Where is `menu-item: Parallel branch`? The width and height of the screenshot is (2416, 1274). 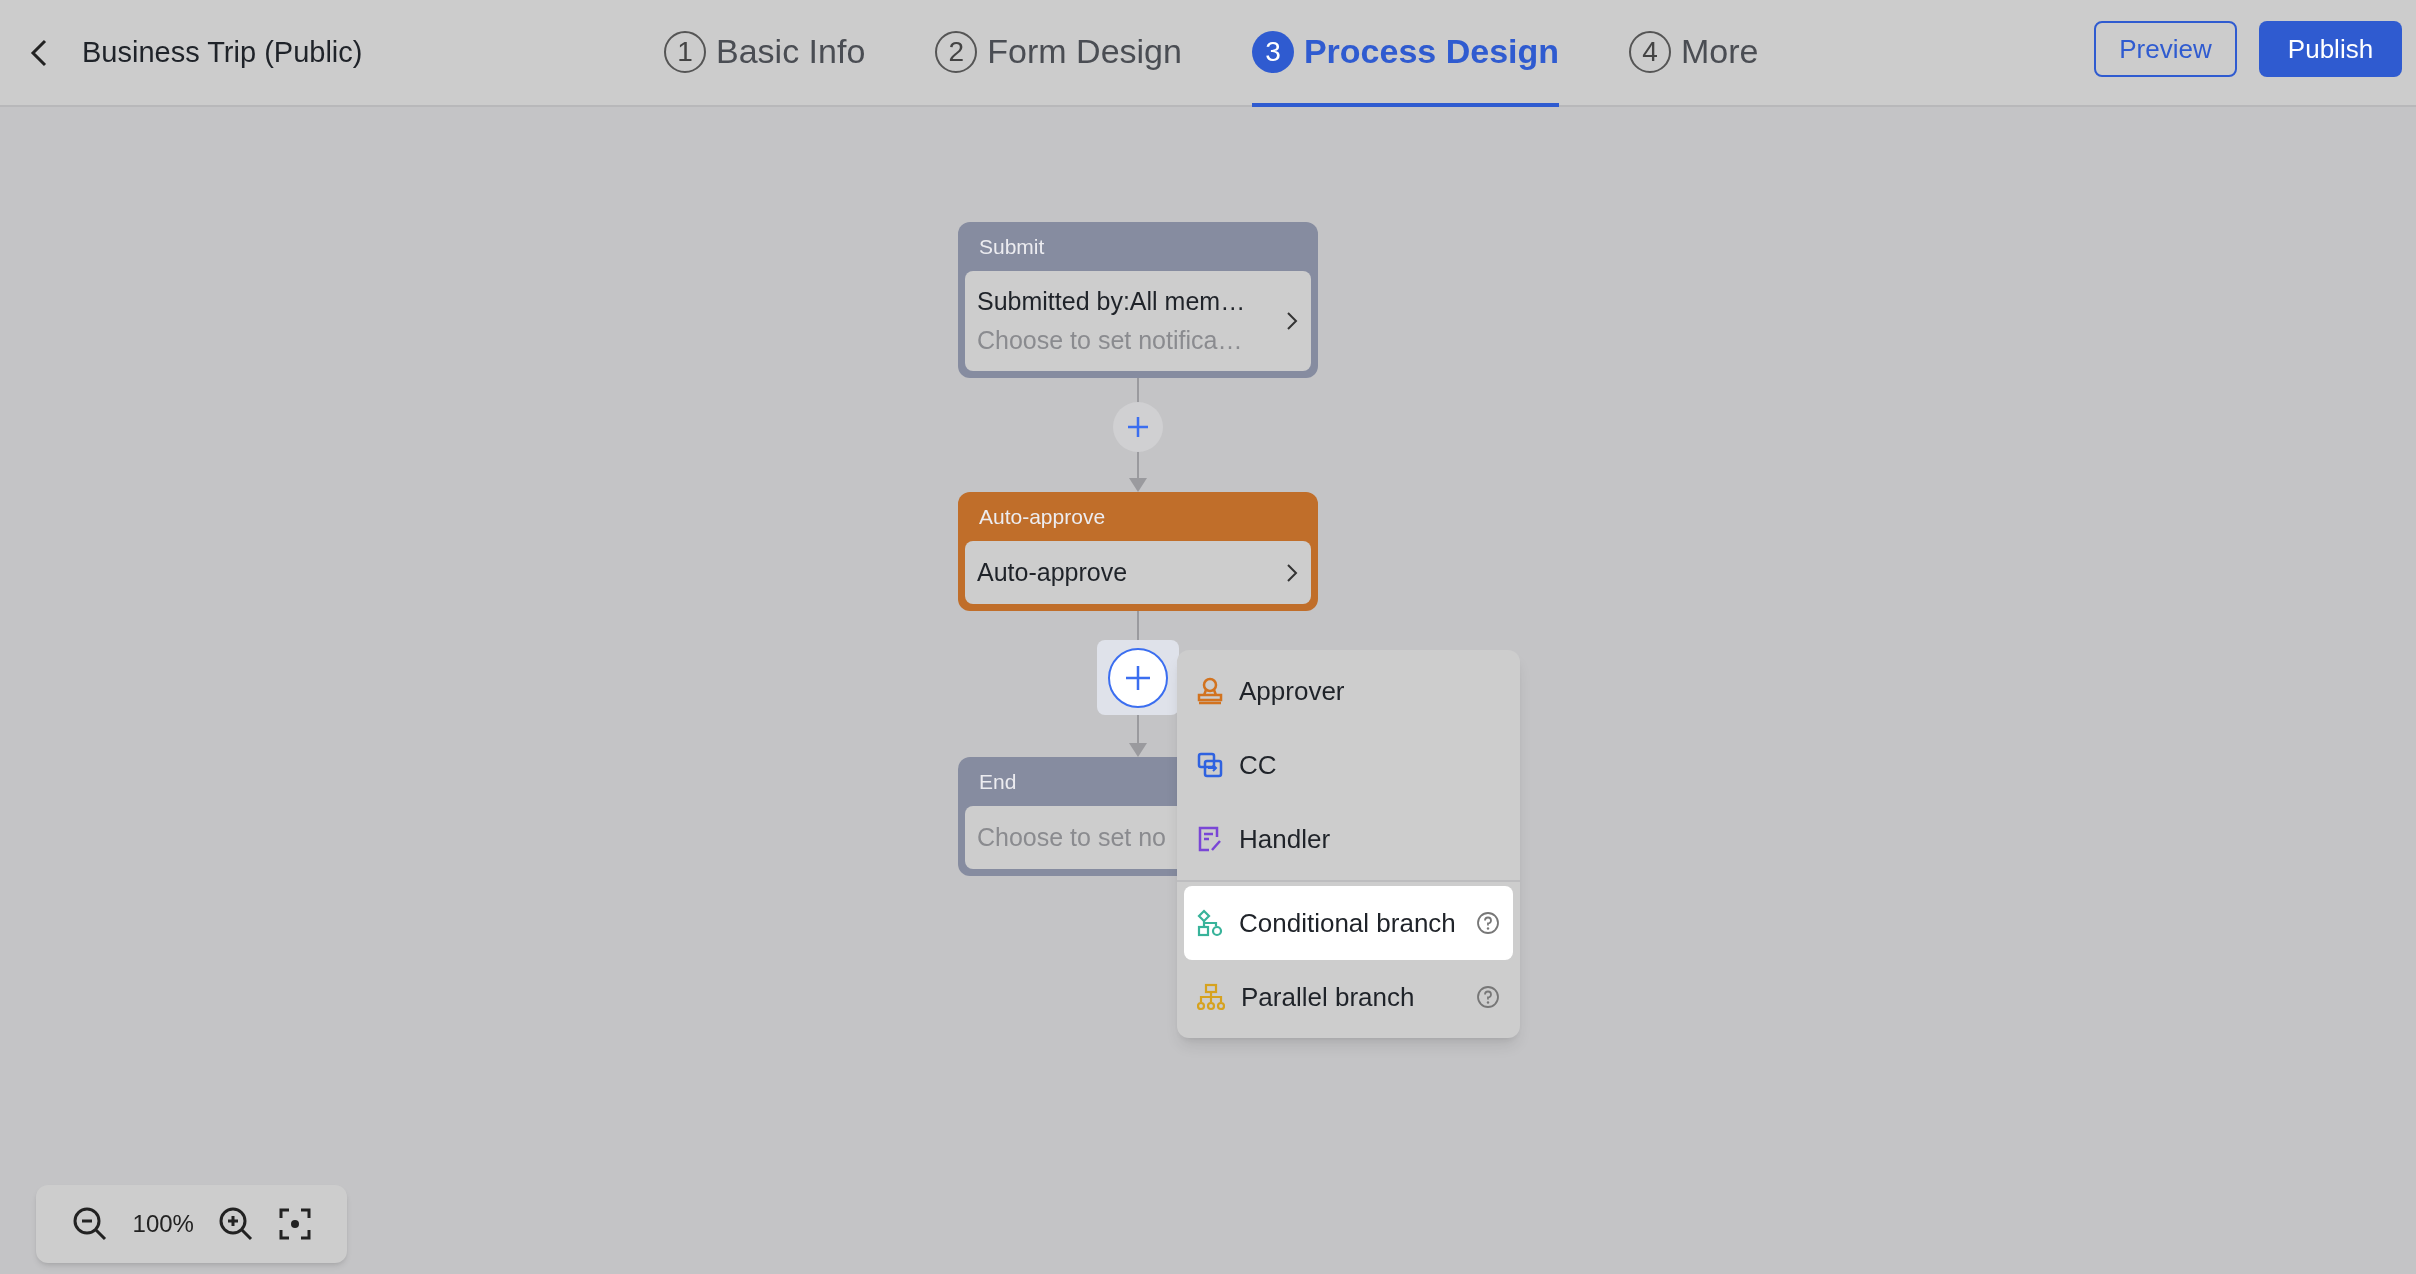 menu-item: Parallel branch is located at coordinates (1348, 997).